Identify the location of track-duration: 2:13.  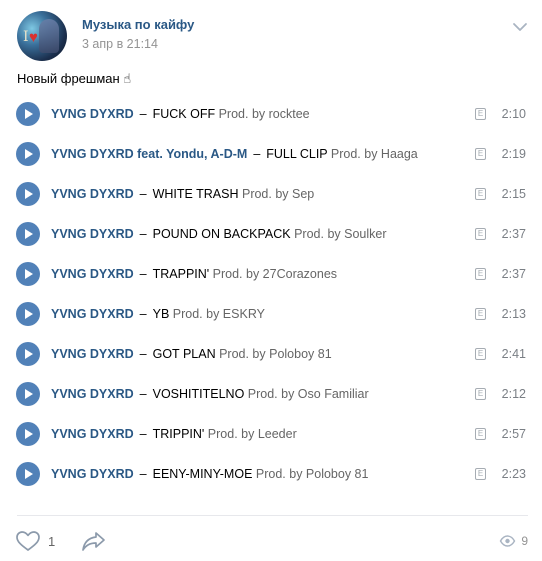
(513, 314).